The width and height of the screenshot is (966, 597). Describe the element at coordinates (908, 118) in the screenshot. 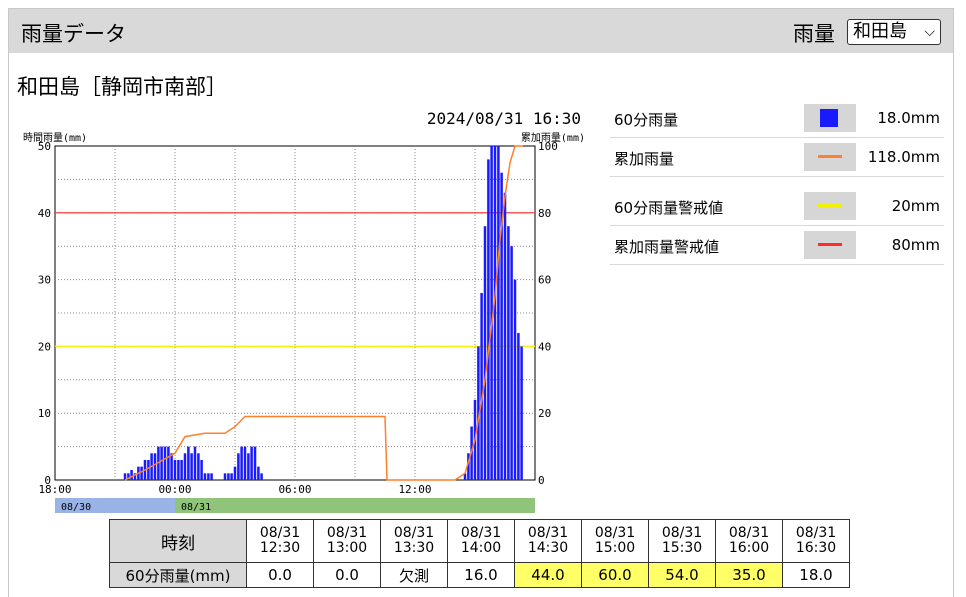

I see `legend-value: 18.0mm` at that location.